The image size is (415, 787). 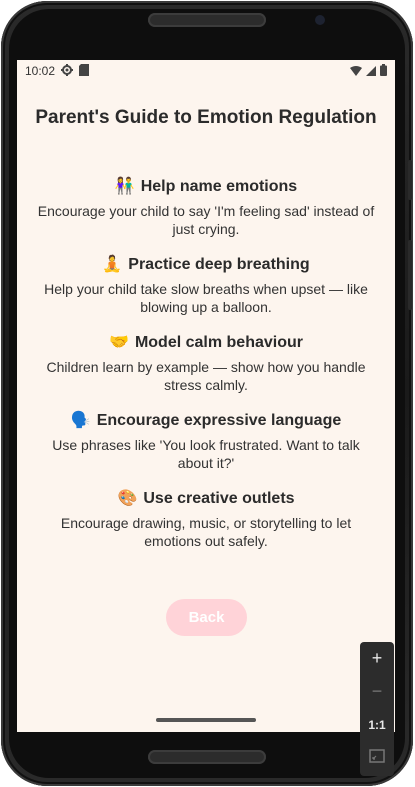 What do you see at coordinates (207, 20) in the screenshot?
I see `top-speaker` at bounding box center [207, 20].